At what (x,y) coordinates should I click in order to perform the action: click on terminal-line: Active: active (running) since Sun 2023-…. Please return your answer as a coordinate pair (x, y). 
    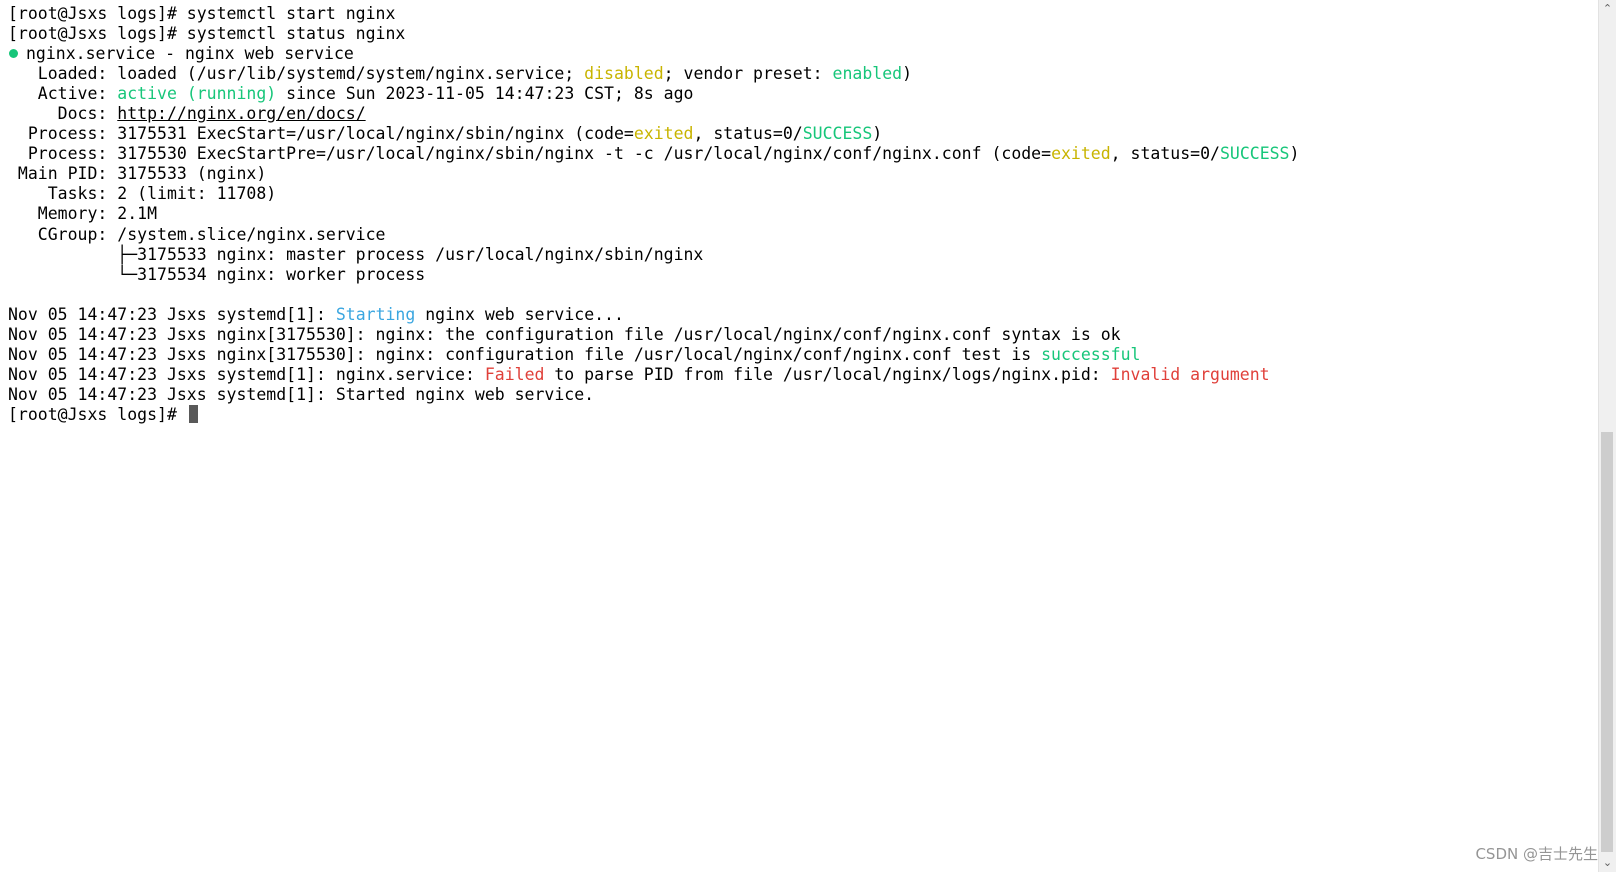
    Looking at the image, I should click on (803, 94).